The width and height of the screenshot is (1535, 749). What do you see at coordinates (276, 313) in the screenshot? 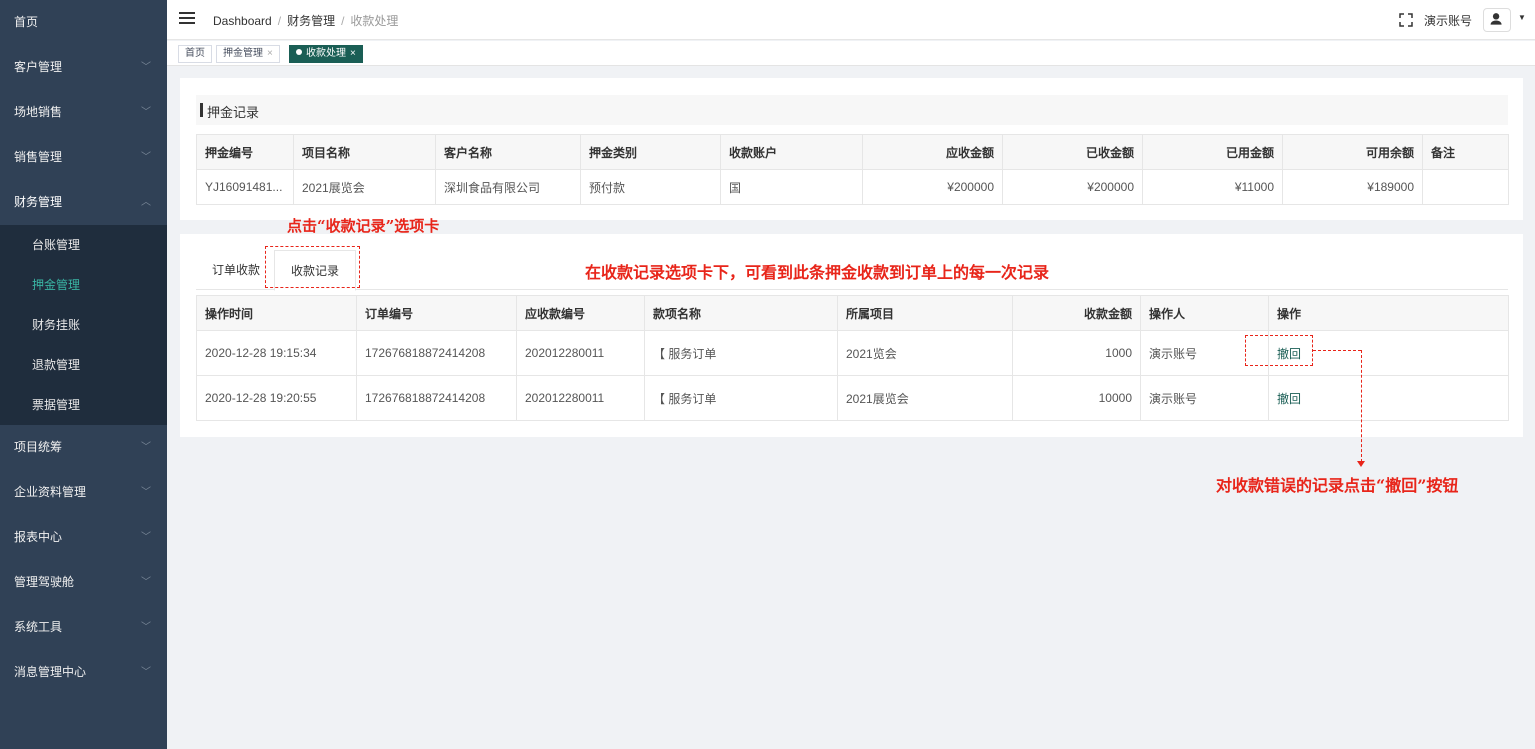
I see `column-header: 操作时间` at bounding box center [276, 313].